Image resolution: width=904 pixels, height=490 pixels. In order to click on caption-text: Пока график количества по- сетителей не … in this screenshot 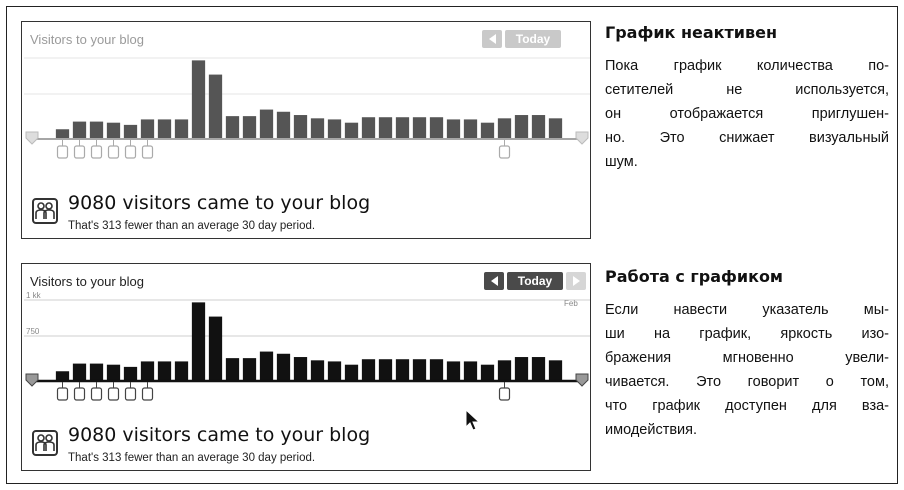, I will do `click(747, 114)`.